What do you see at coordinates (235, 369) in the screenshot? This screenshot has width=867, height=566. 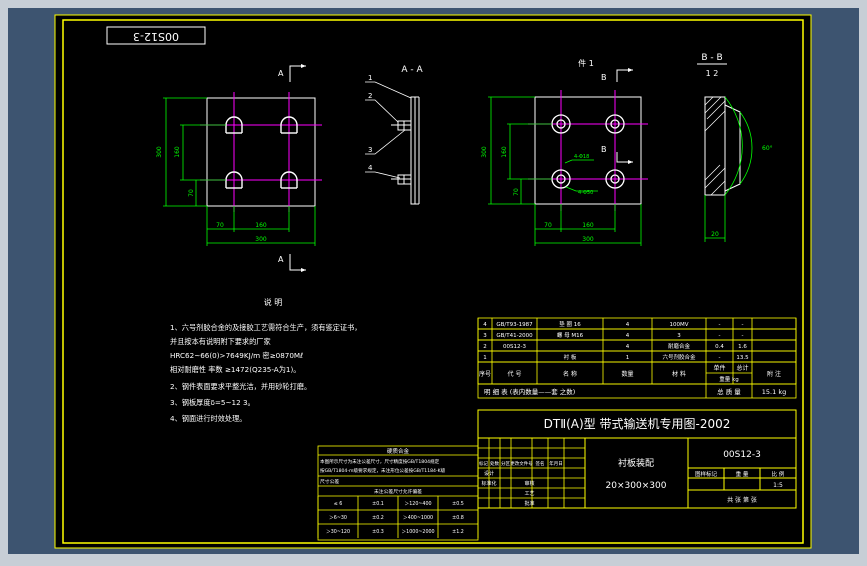 I see `note-line: 相对耐磨性 率数 ≥1472(Q235-A为1)。` at bounding box center [235, 369].